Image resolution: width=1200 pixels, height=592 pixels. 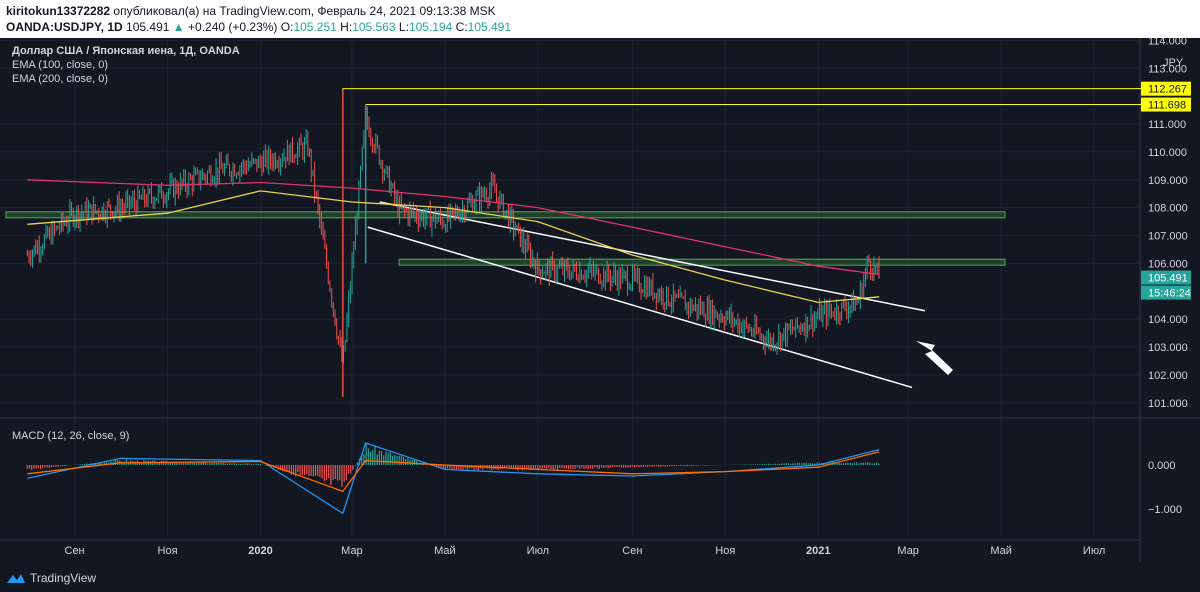 What do you see at coordinates (64, 27) in the screenshot?
I see `symbol-name: OANDA:USDJPY, 1D` at bounding box center [64, 27].